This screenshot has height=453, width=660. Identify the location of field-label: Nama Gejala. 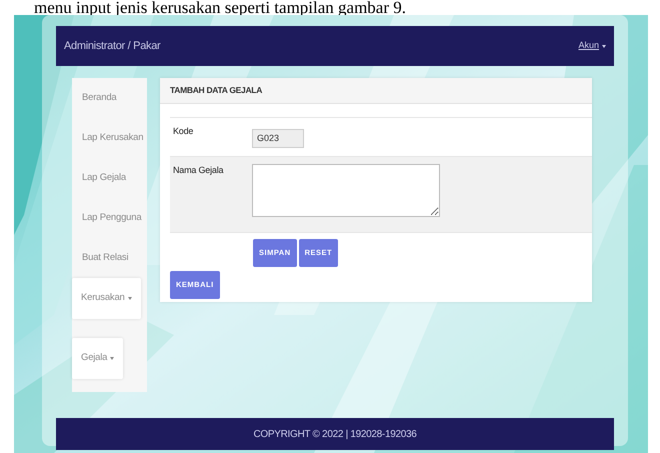
(198, 170).